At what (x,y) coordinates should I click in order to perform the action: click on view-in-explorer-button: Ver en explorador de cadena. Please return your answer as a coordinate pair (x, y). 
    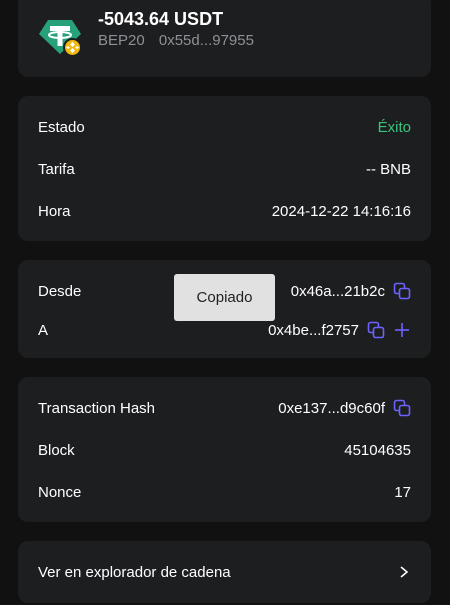
    Looking at the image, I should click on (224, 572).